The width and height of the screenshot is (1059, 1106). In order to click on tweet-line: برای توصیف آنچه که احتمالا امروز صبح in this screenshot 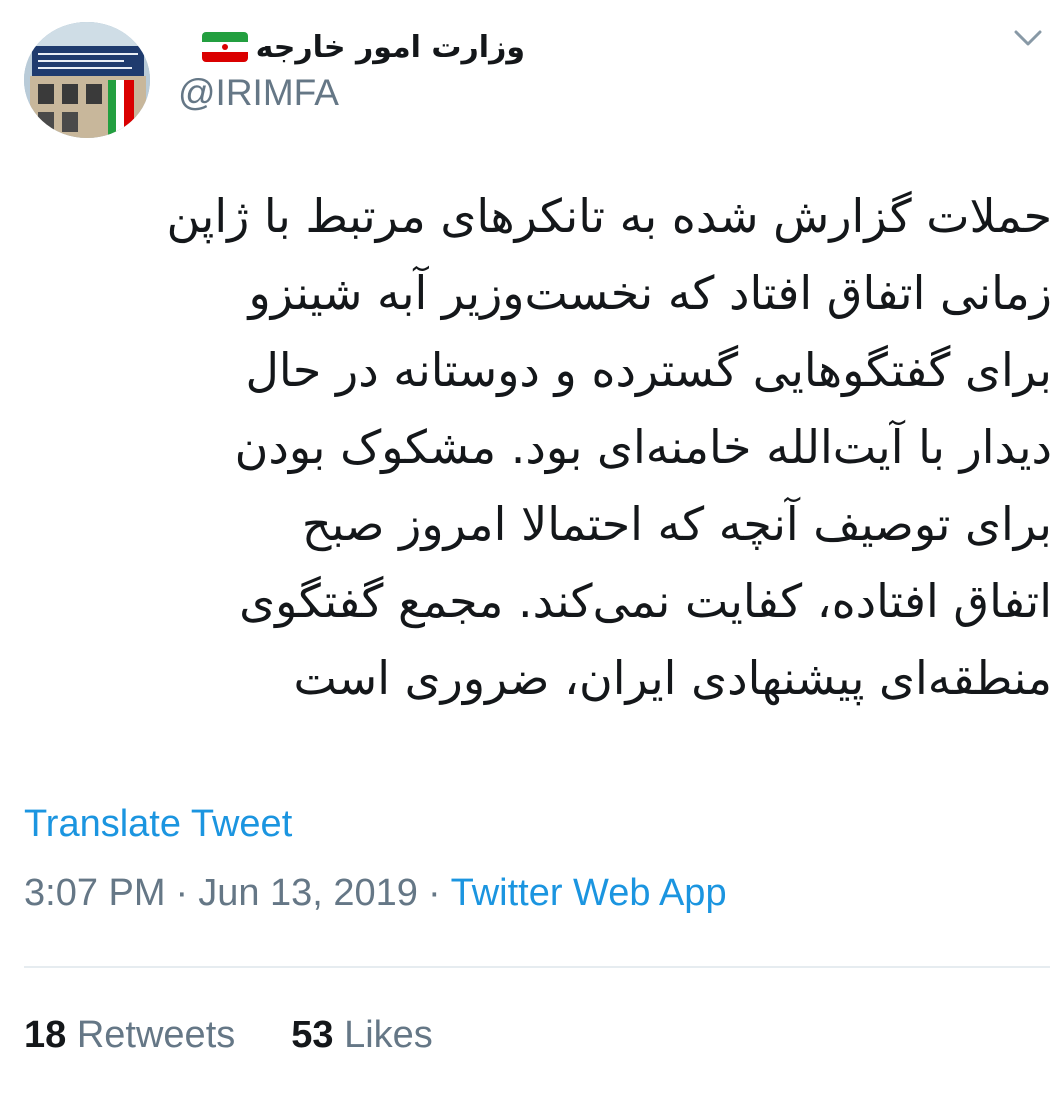, I will do `click(676, 524)`.